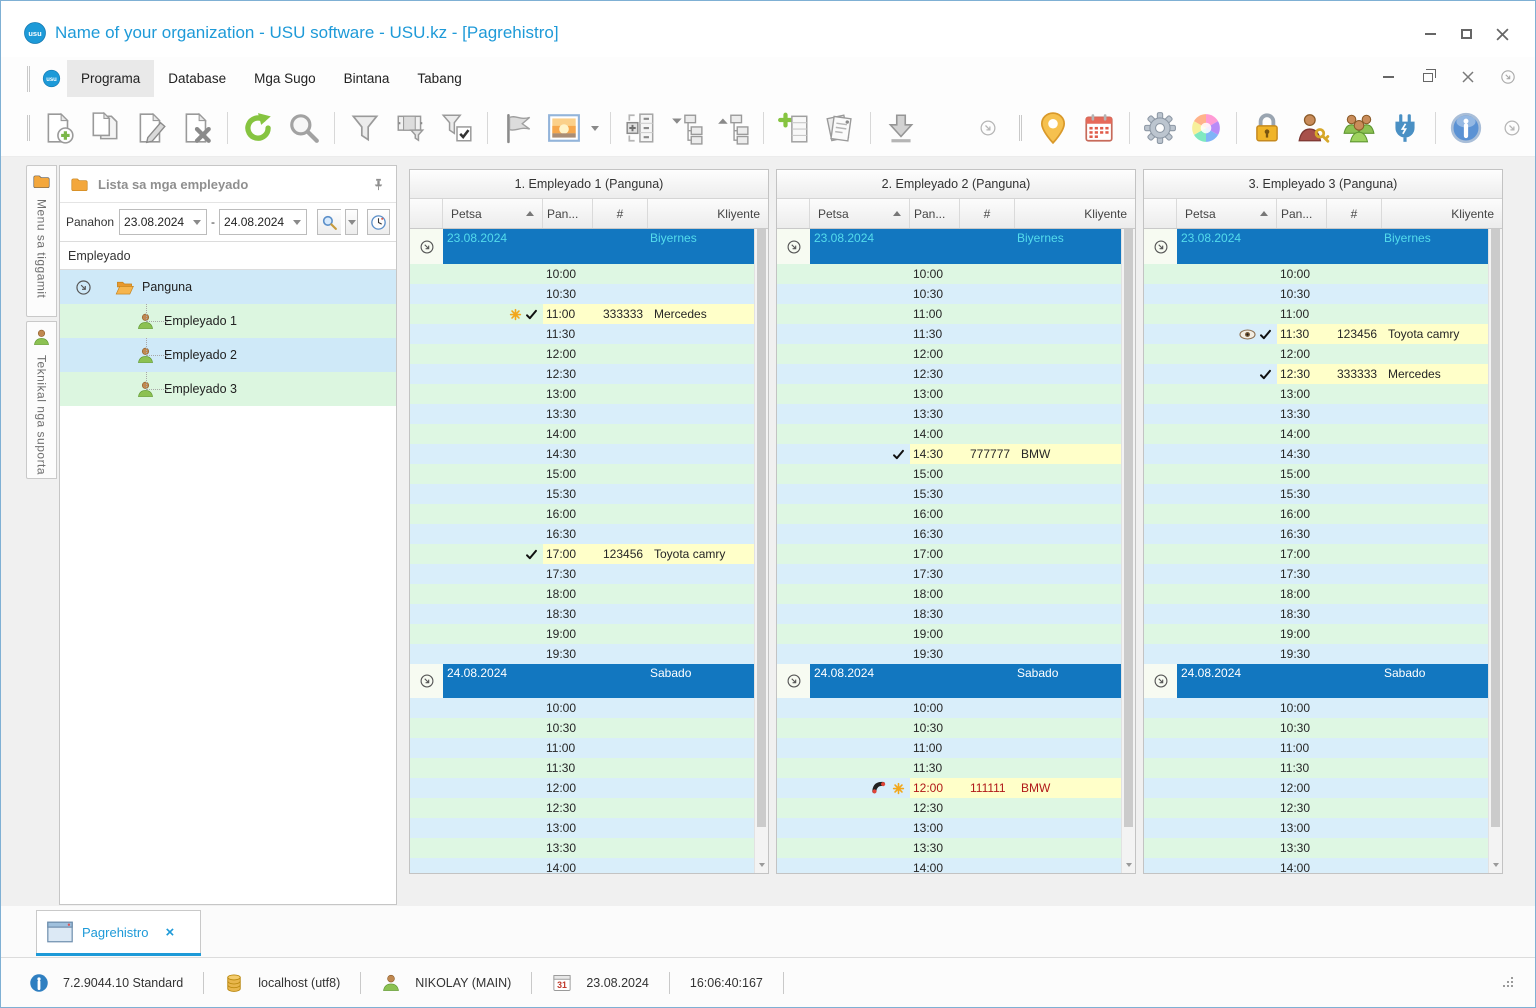 Image resolution: width=1536 pixels, height=1008 pixels. What do you see at coordinates (1227, 213) in the screenshot?
I see `column-header-petsa: Petsa` at bounding box center [1227, 213].